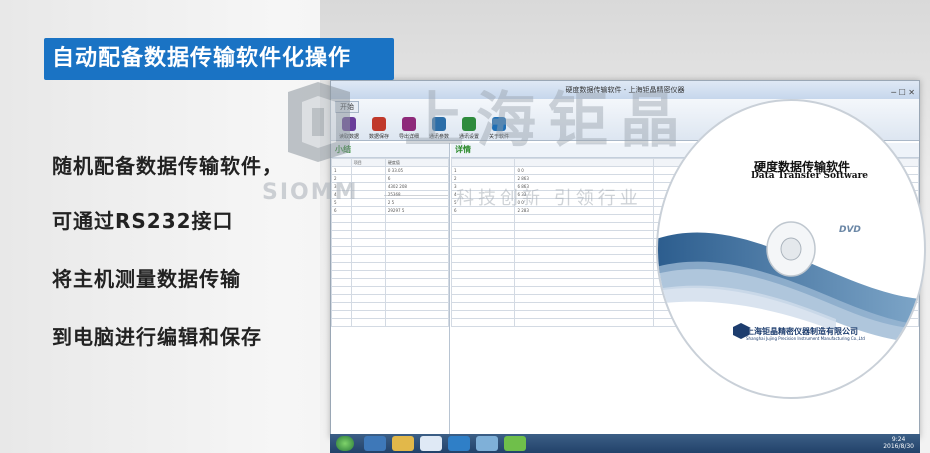 The width and height of the screenshot is (930, 453). I want to click on taskbar-app-explorer-icon, so click(375, 443).